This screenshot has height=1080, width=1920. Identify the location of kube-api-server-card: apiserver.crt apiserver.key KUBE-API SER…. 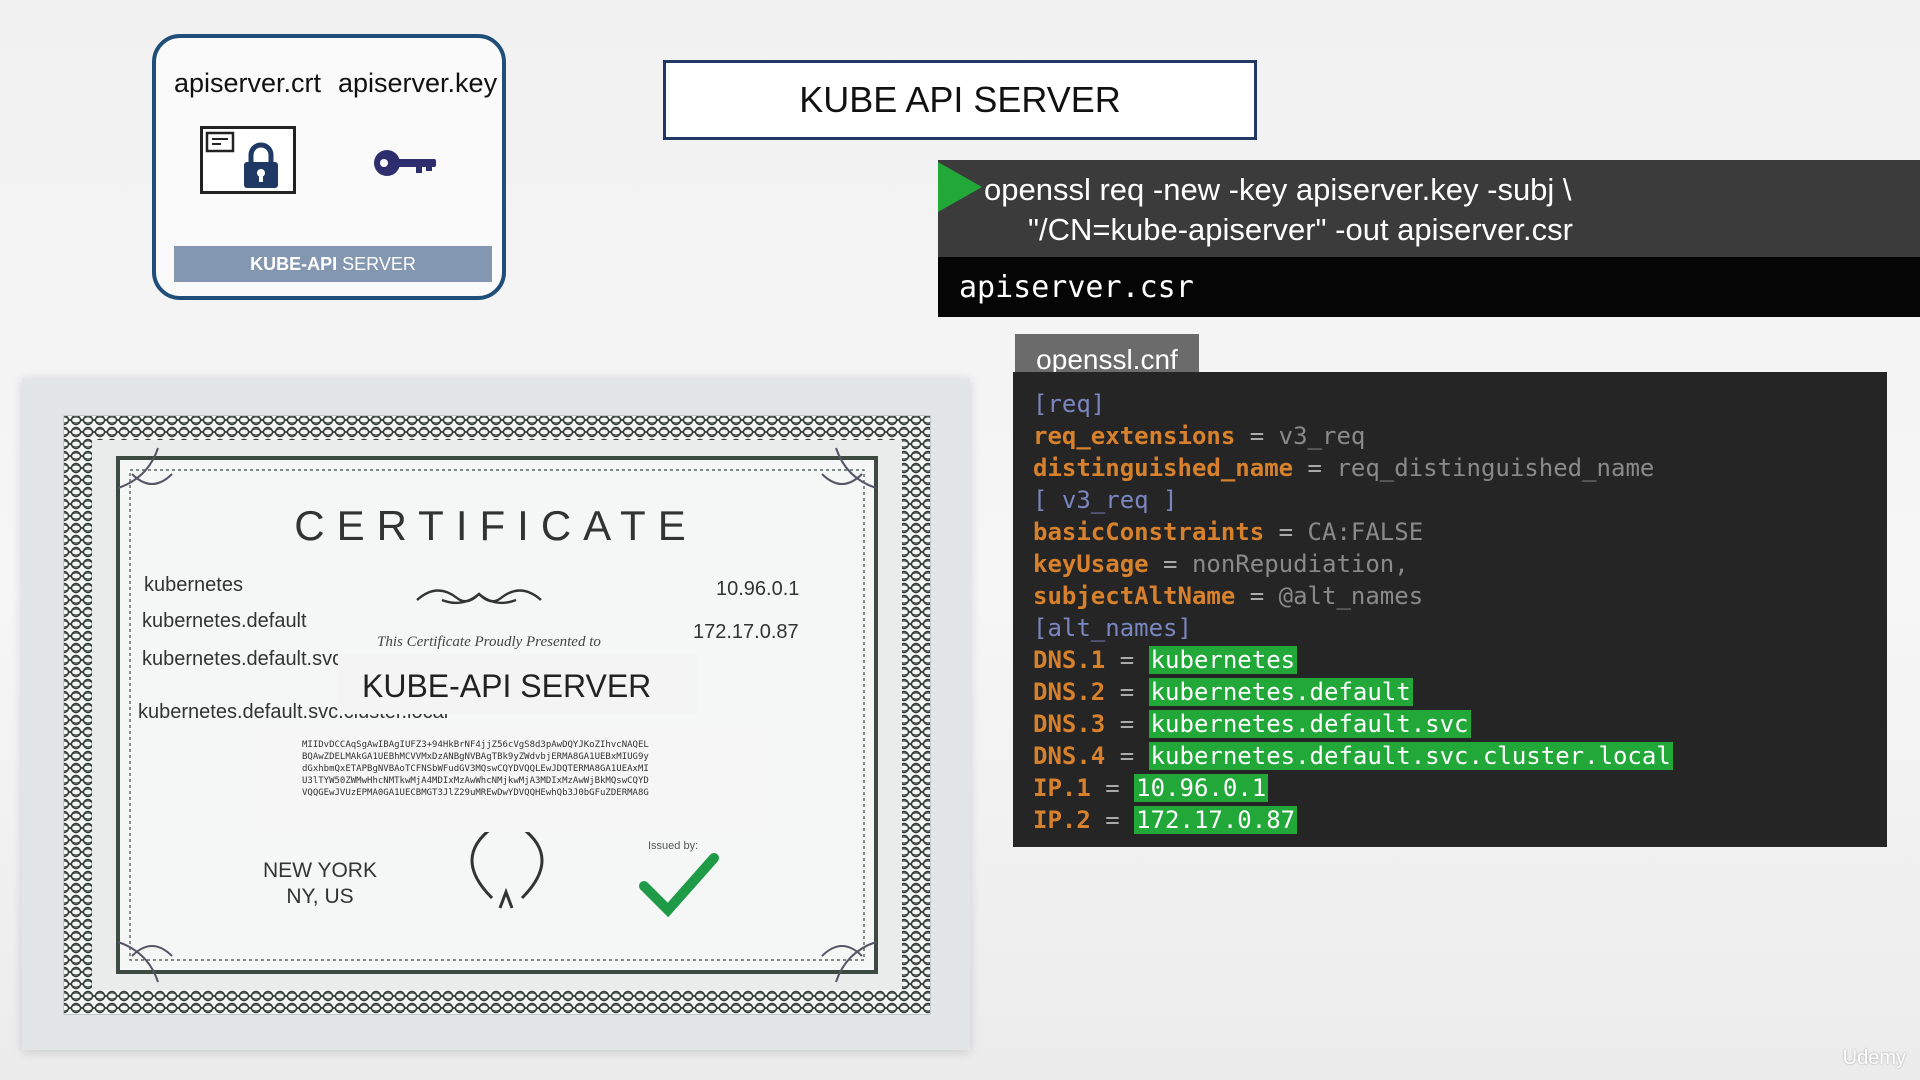
(329, 167).